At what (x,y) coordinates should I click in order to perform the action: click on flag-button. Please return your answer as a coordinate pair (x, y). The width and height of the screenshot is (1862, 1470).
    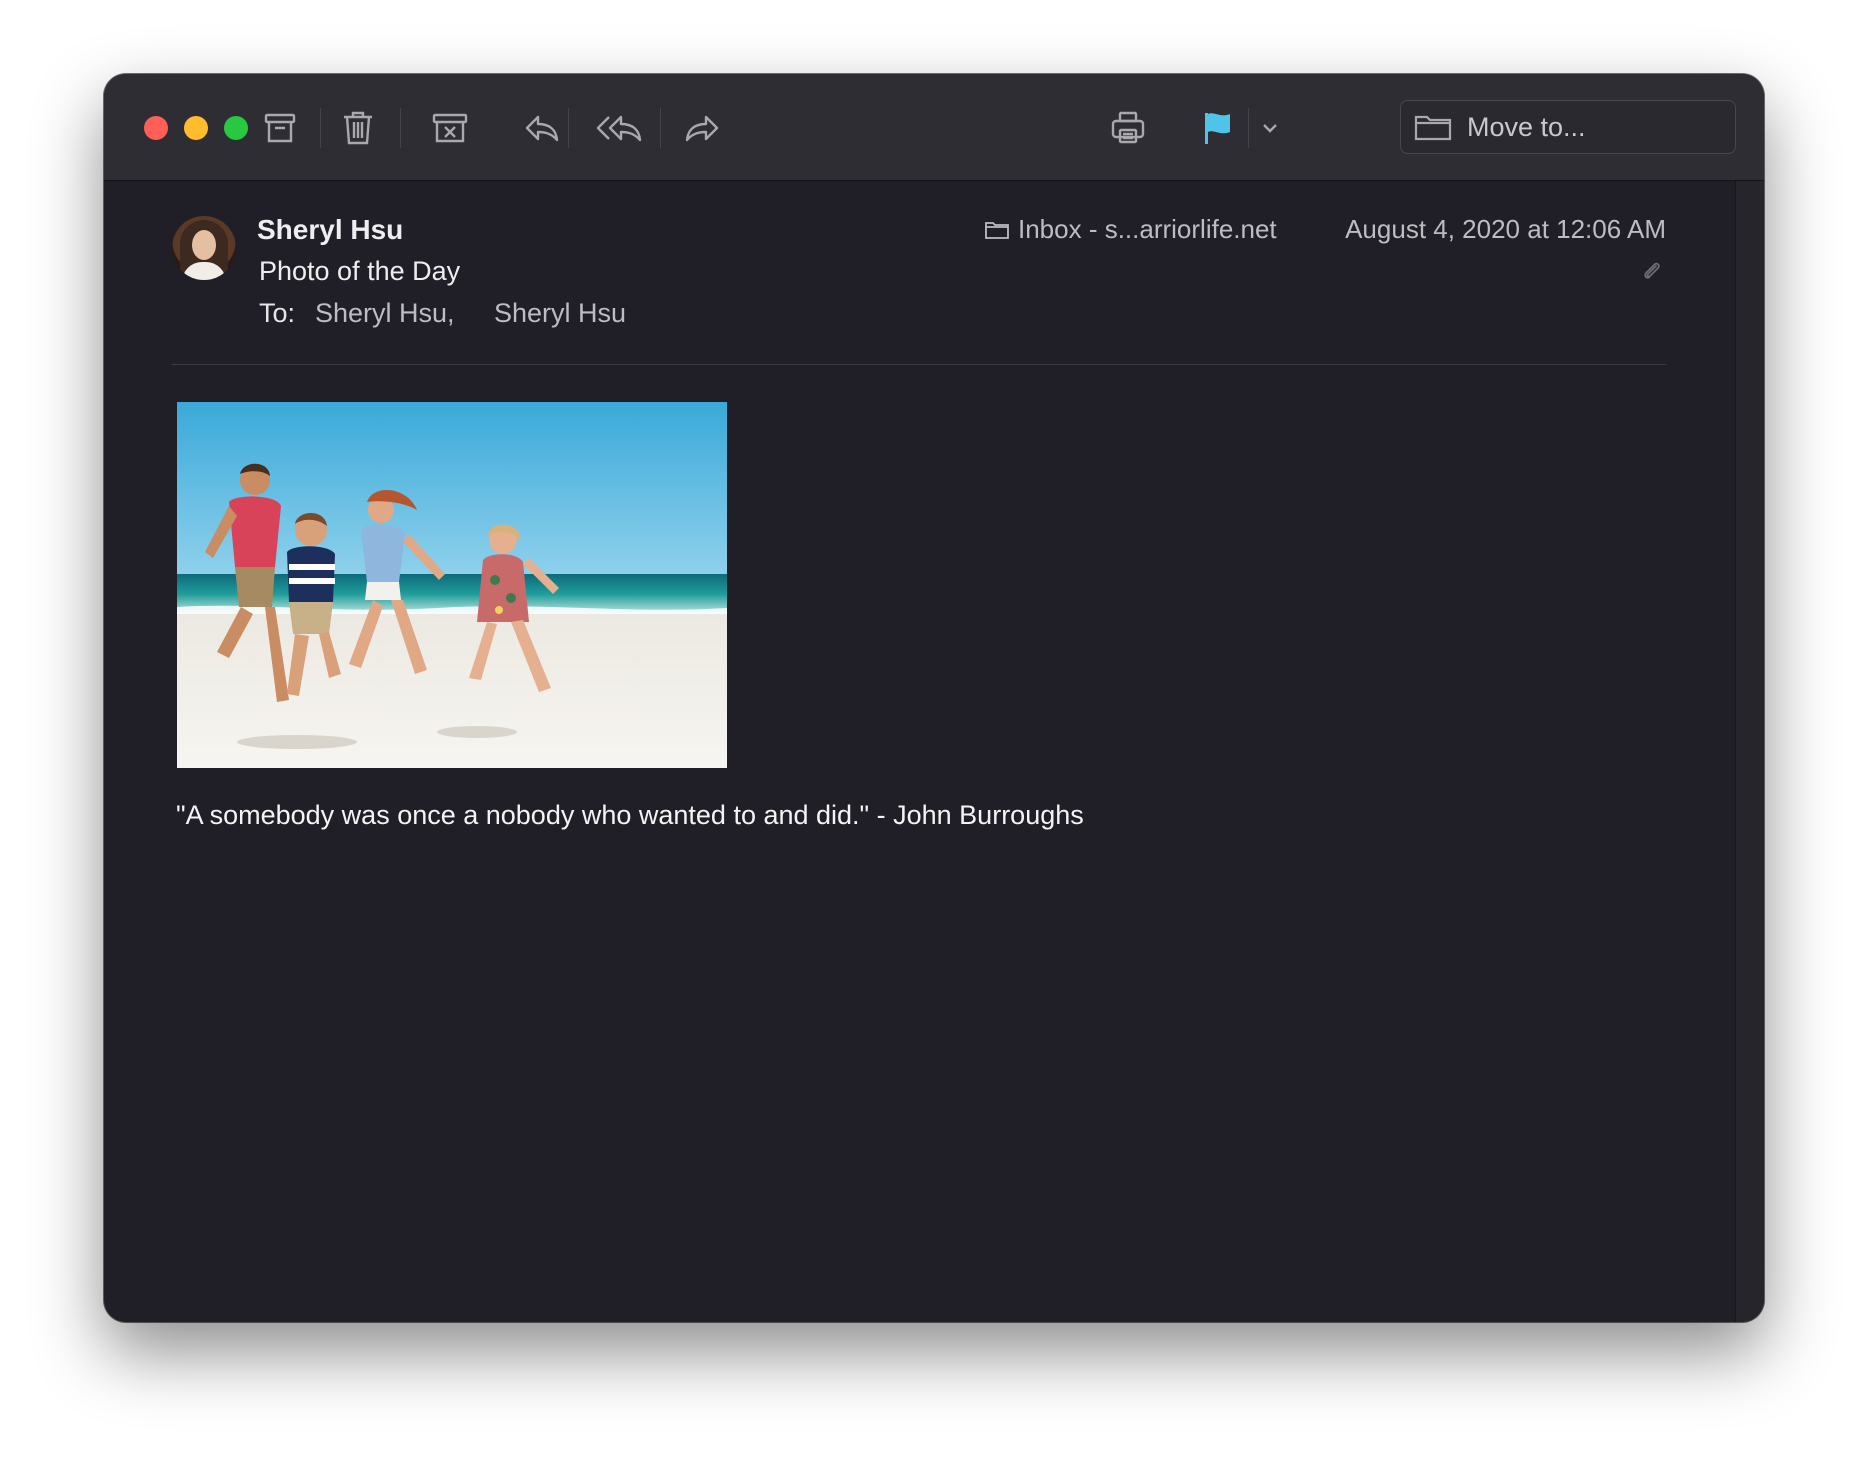
    Looking at the image, I should click on (1218, 128).